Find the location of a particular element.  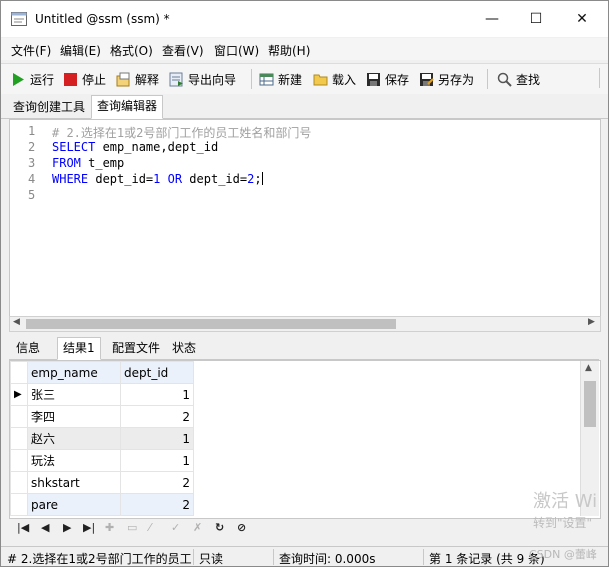

keyword-select: SELECT is located at coordinates (74, 147).